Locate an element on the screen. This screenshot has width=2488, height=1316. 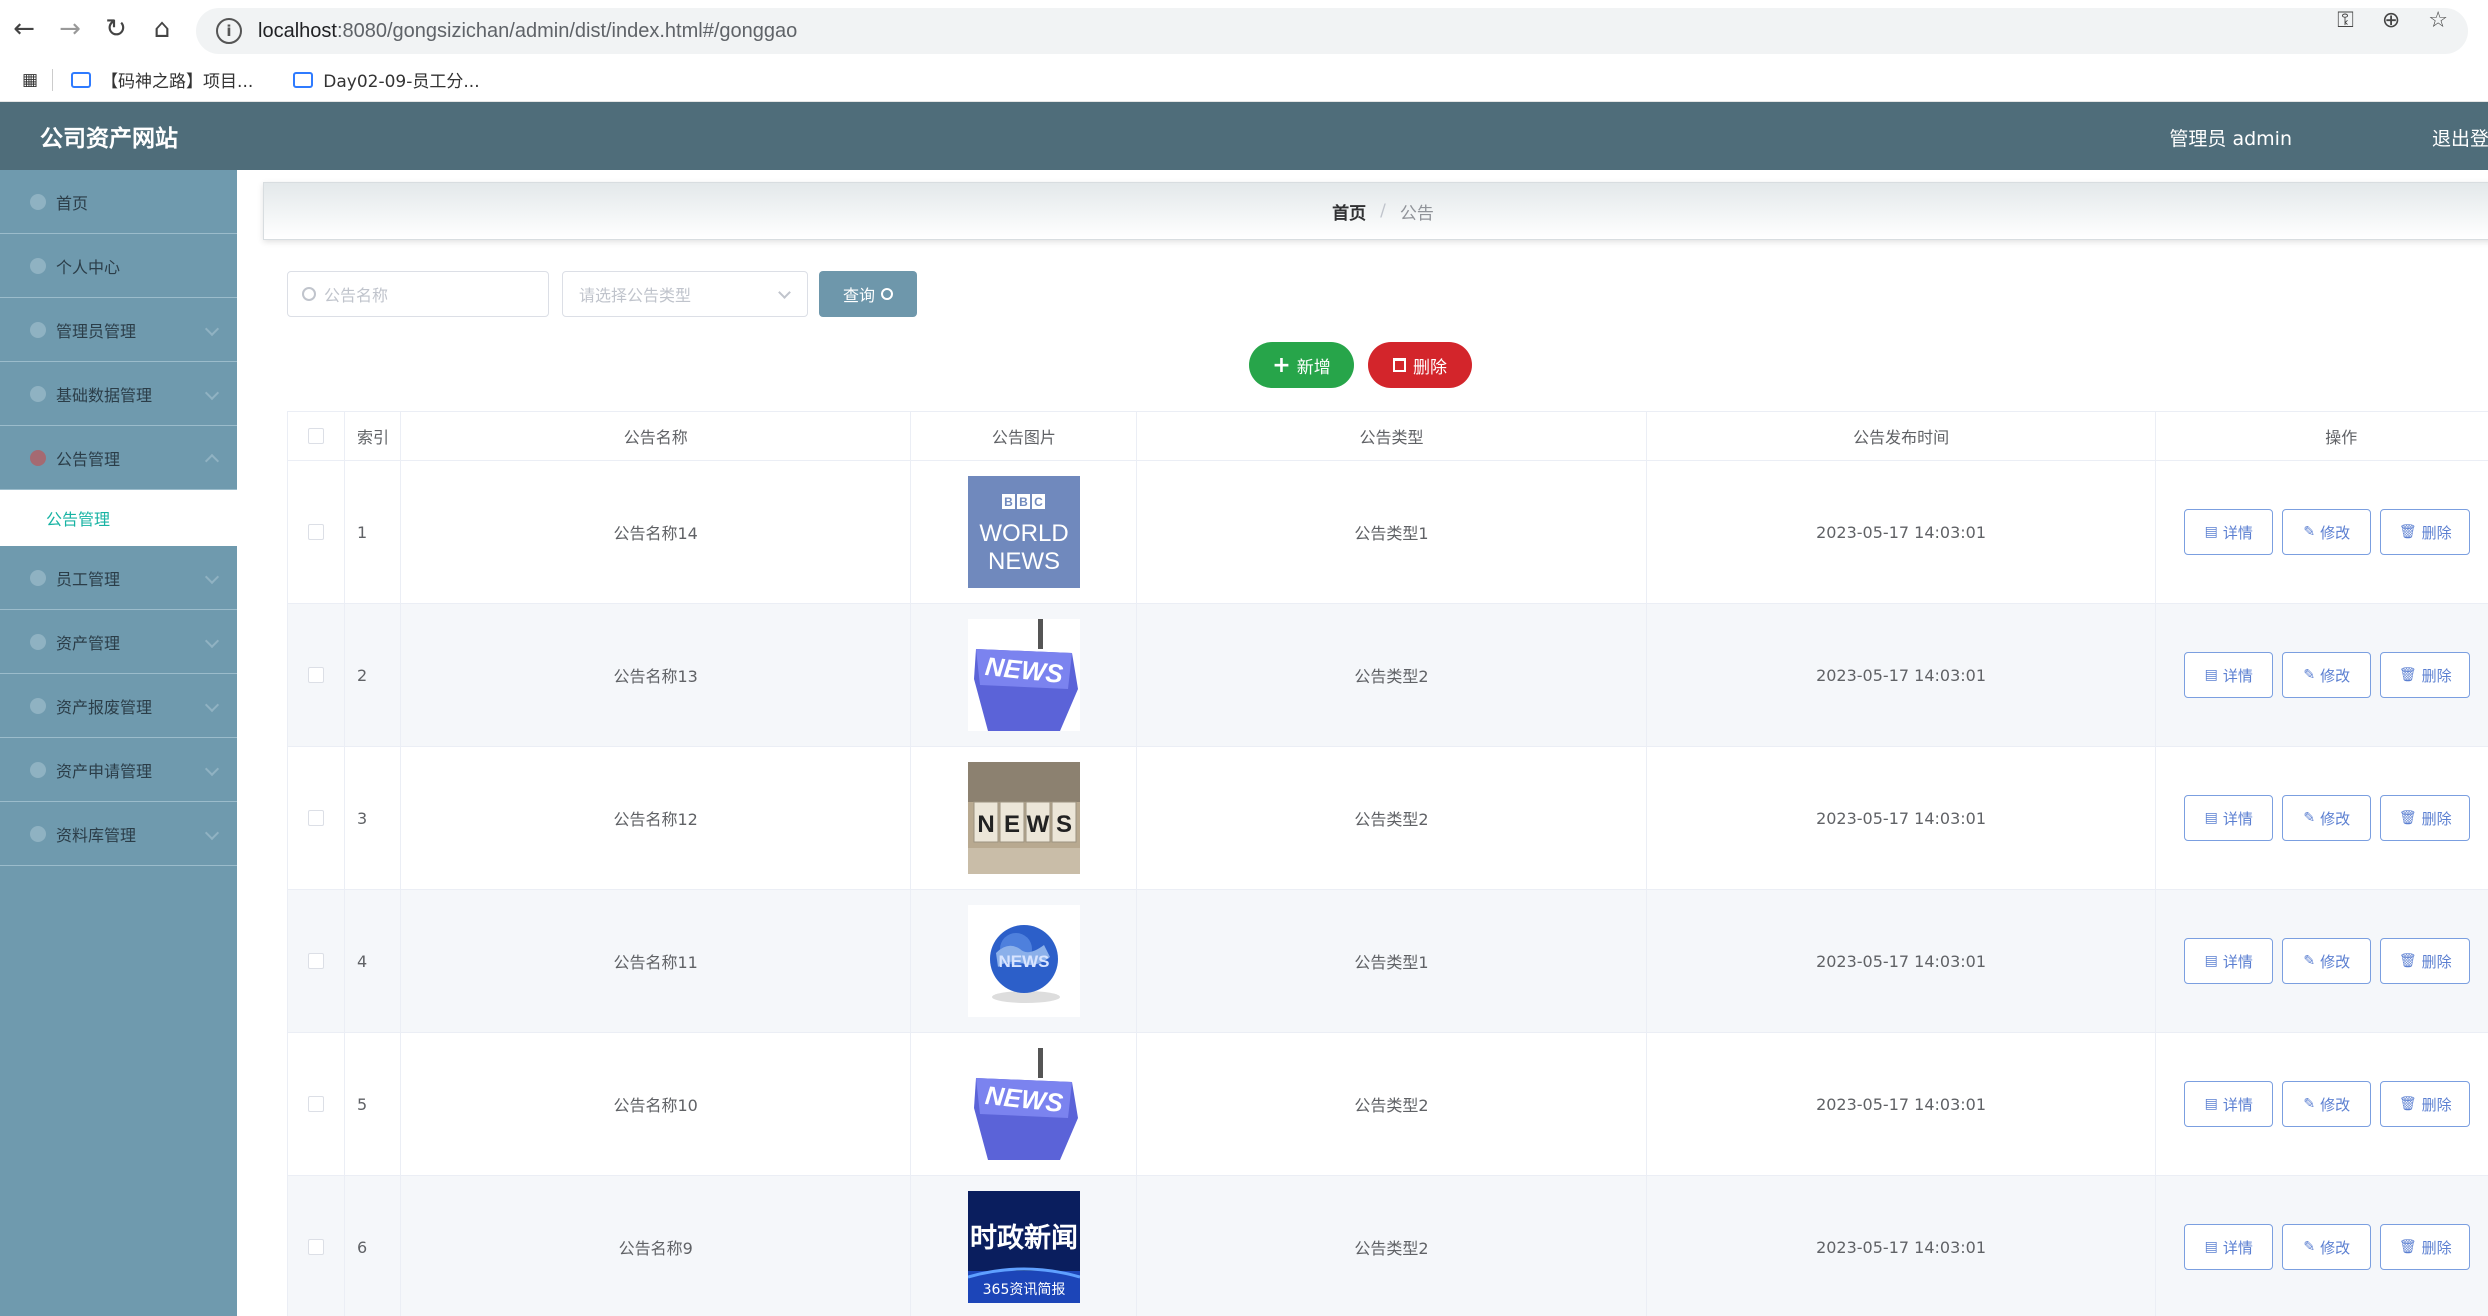
row-index: 1 is located at coordinates (373, 532).